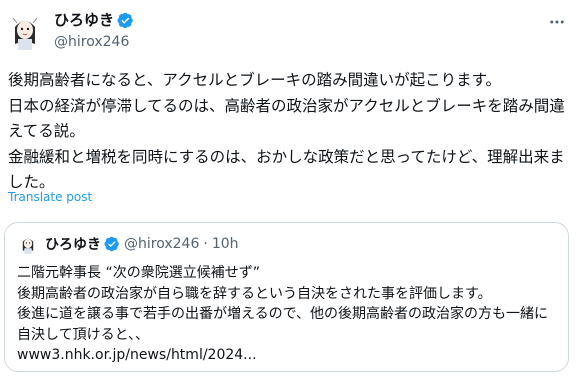 The image size is (581, 381). I want to click on quoted-author-avatar, so click(28, 244).